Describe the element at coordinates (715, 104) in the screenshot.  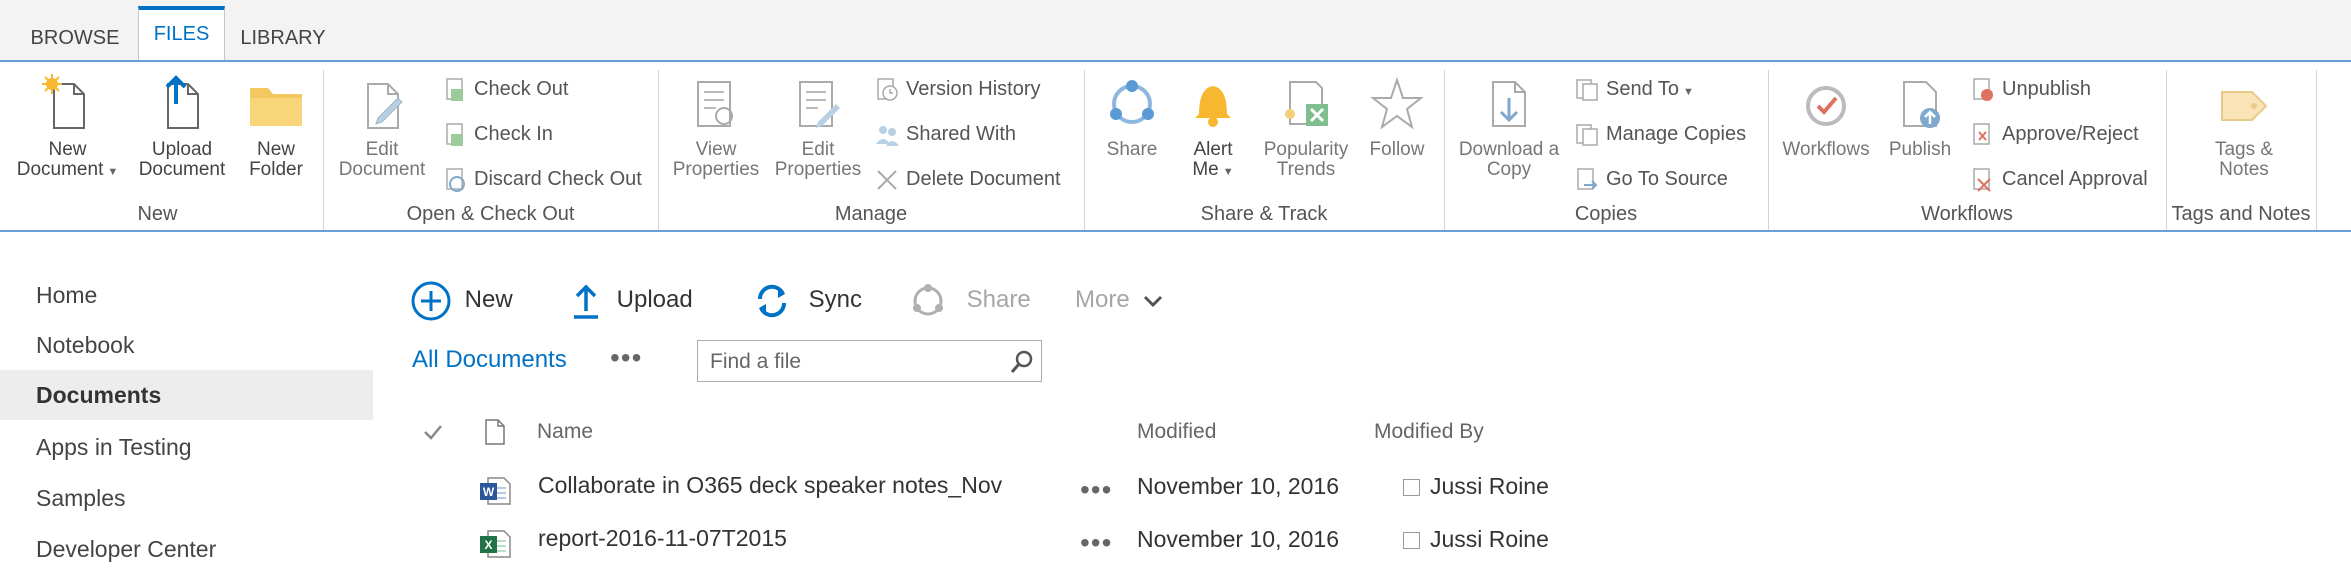
I see `view-properties-icon` at that location.